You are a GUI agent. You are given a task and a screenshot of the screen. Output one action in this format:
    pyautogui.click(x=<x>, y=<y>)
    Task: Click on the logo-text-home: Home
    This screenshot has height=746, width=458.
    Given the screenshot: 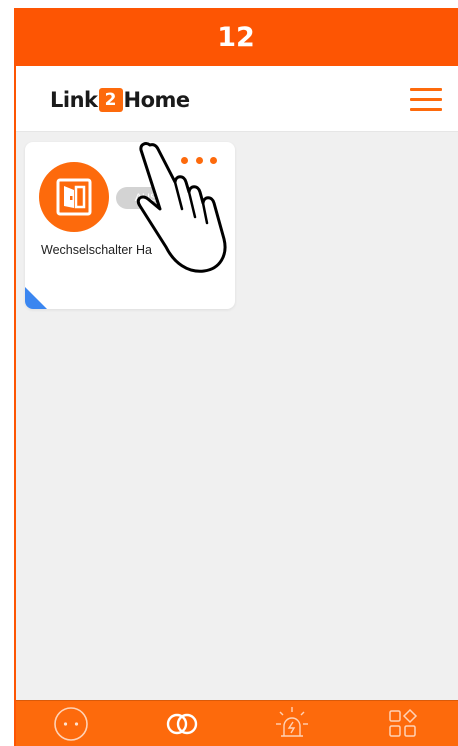 What is the action you would take?
    pyautogui.click(x=157, y=100)
    